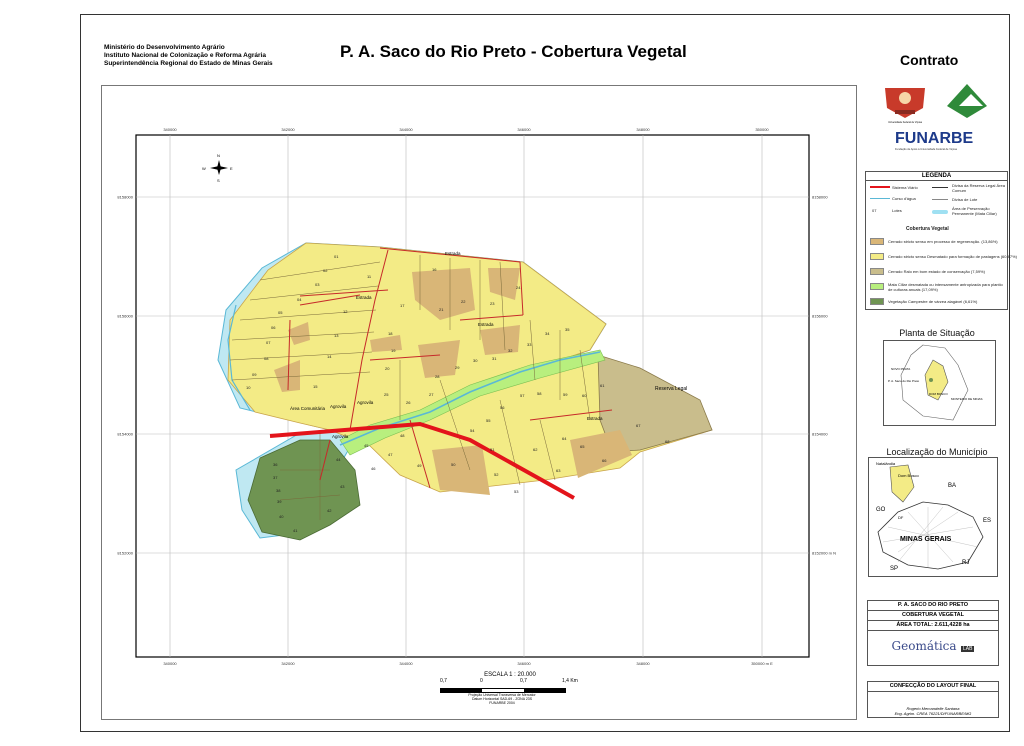  What do you see at coordinates (366, 445) in the screenshot?
I see `lot-number: 45` at bounding box center [366, 445].